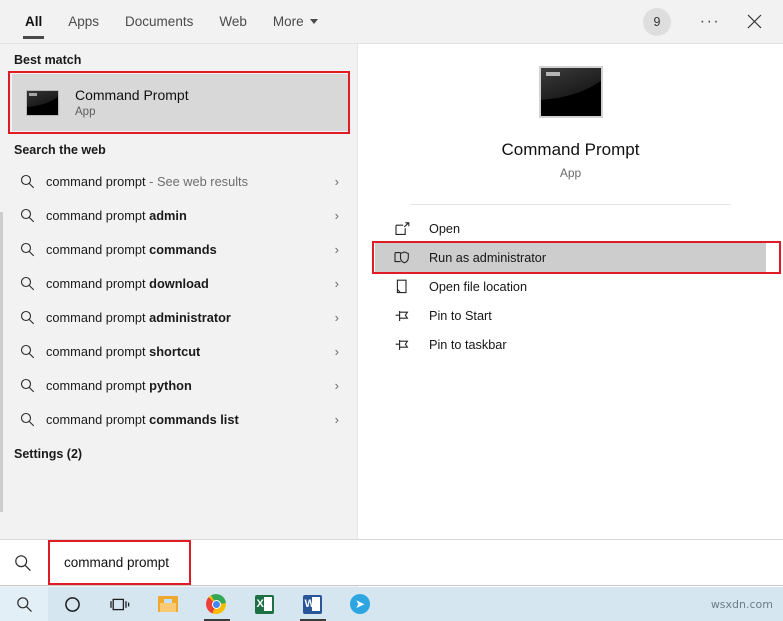 The width and height of the screenshot is (783, 621). I want to click on tab-more-label: More, so click(288, 21).